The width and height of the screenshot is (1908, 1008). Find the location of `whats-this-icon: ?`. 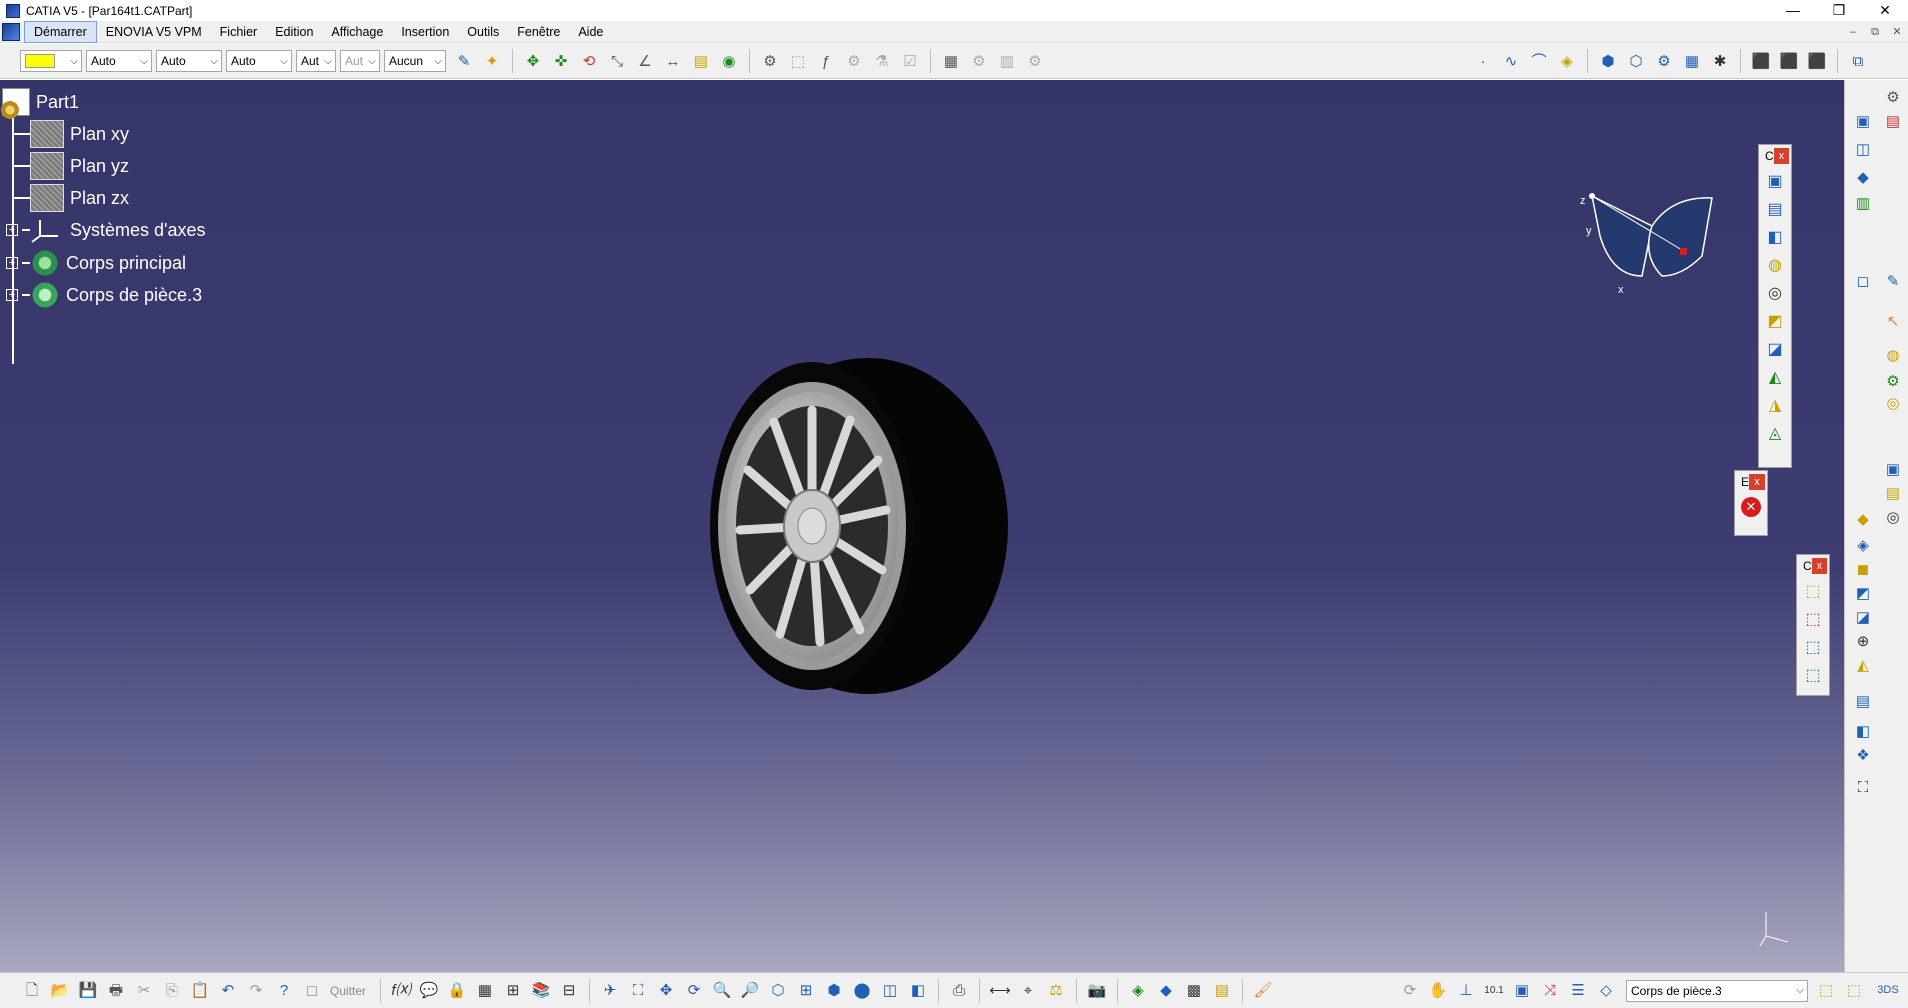

whats-this-icon: ? is located at coordinates (284, 991).